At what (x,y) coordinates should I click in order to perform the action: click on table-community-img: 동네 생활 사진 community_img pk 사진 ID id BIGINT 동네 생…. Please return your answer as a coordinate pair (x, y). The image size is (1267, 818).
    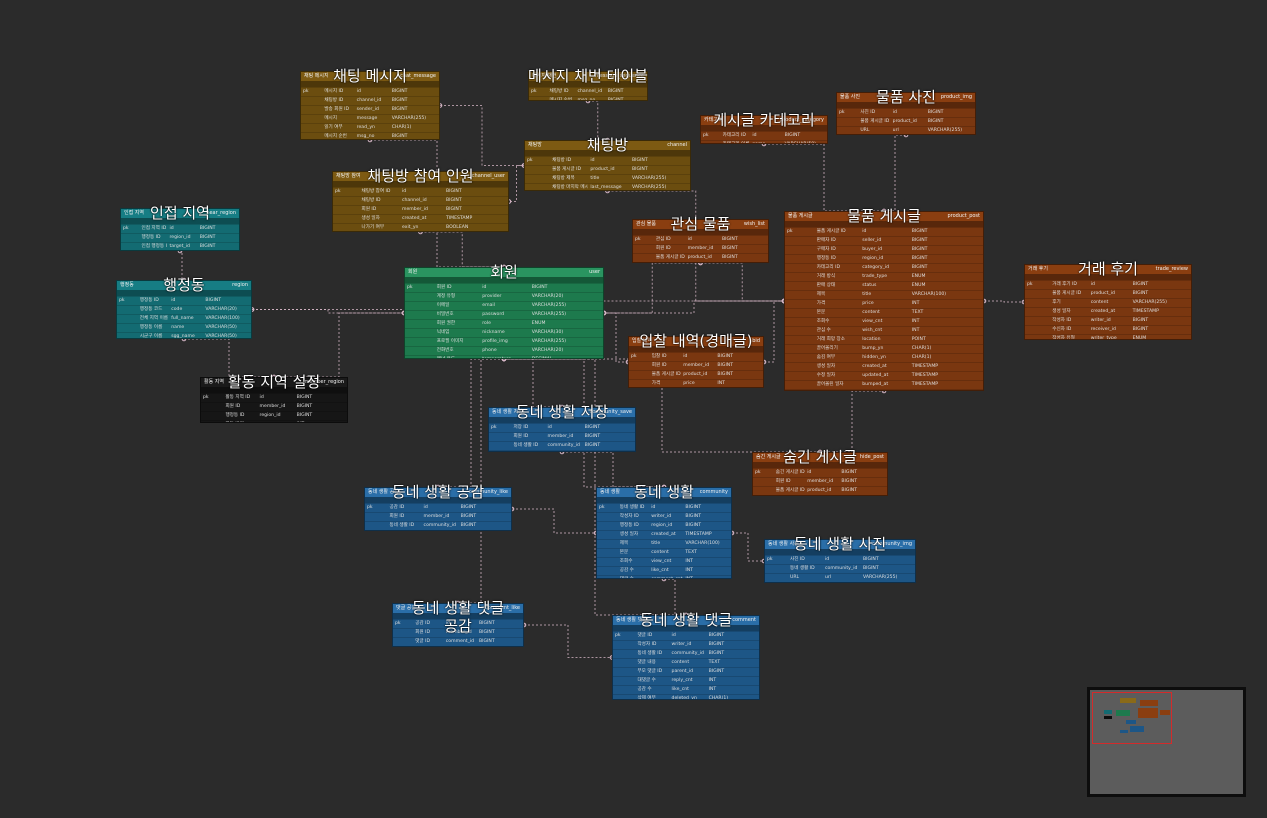
    Looking at the image, I should click on (840, 561).